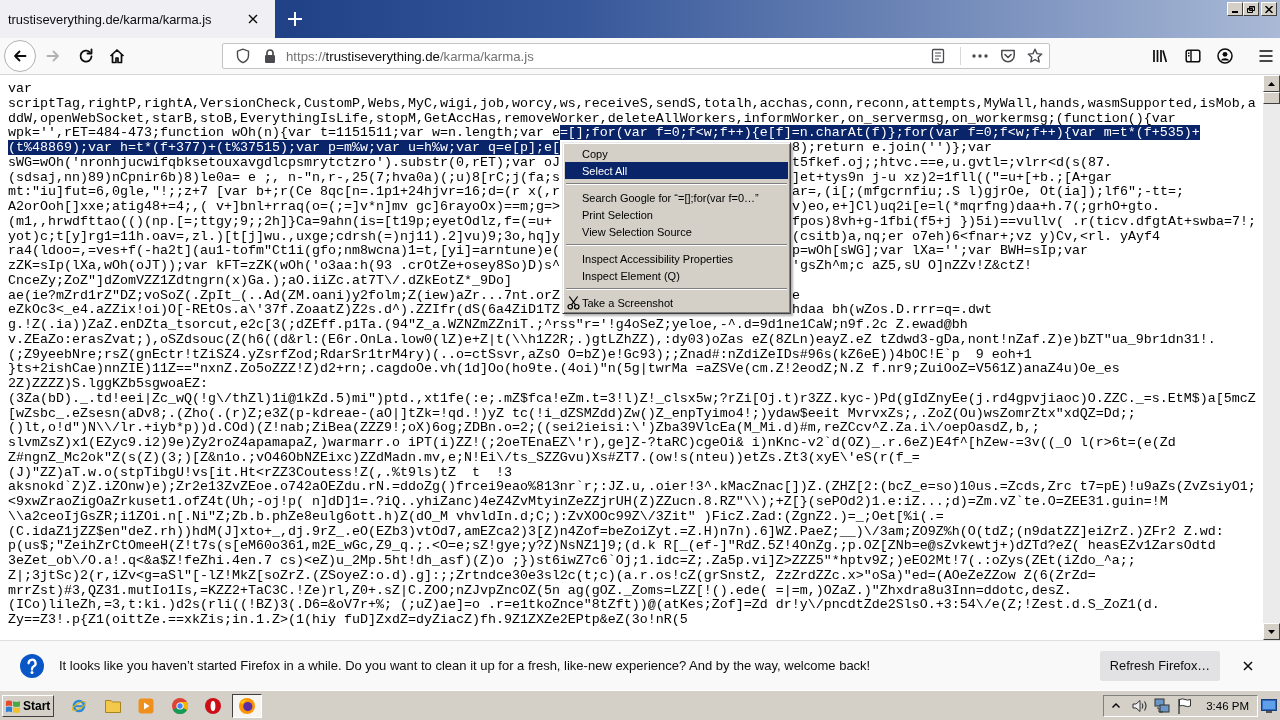 This screenshot has height=720, width=1280. I want to click on selected-code-text: (t%48869);var h=t*(f+377)+(t%37515);var p=m%w;var u=h%w;var q=e[p];e[, so click(284, 147).